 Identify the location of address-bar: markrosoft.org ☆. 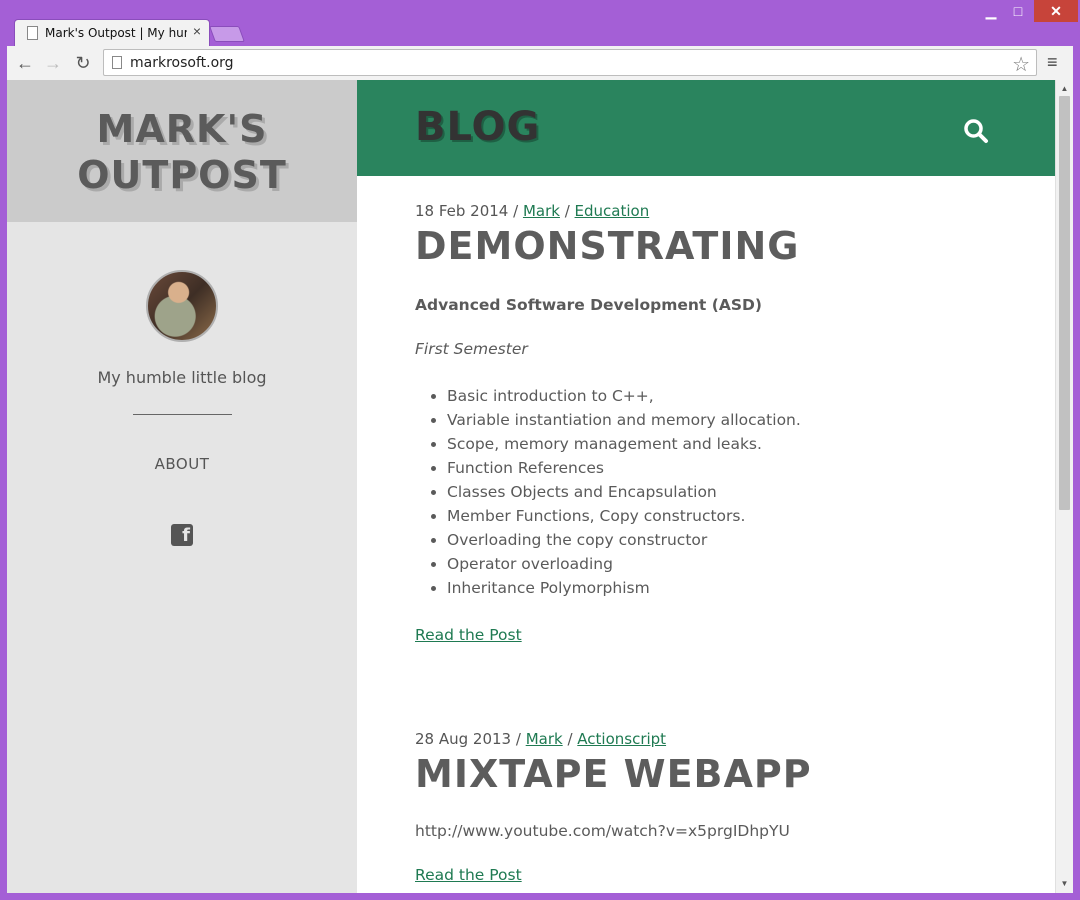
(570, 62).